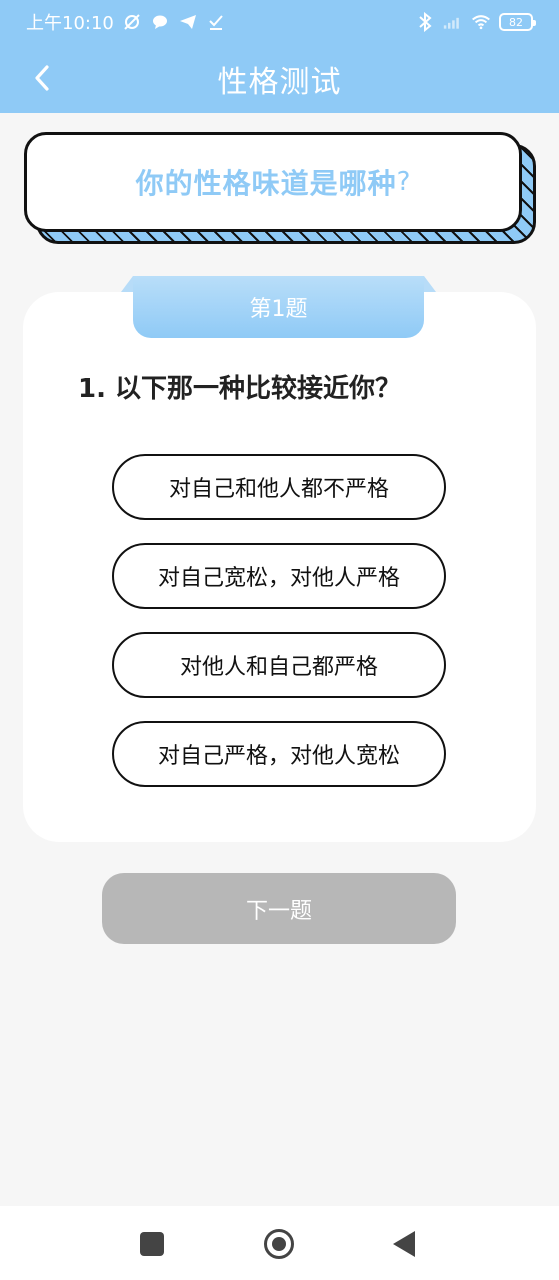 The image size is (559, 1280). I want to click on home-button, so click(279, 1244).